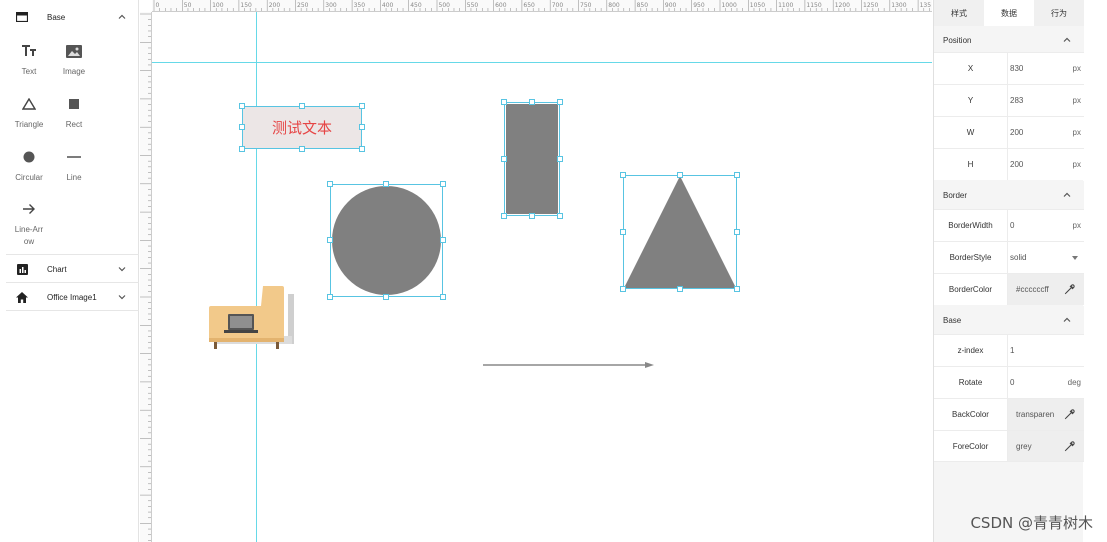 The image size is (1107, 542). I want to click on prop-row-h: H 200 px, so click(1009, 164).